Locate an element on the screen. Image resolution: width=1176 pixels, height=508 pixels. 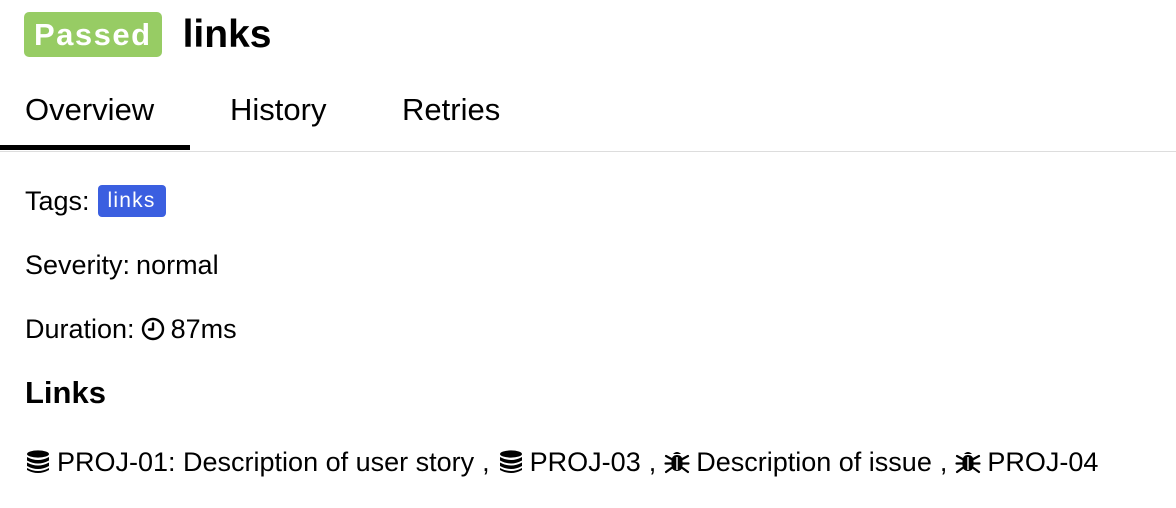
link-item: PROJ-03 is located at coordinates (569, 462).